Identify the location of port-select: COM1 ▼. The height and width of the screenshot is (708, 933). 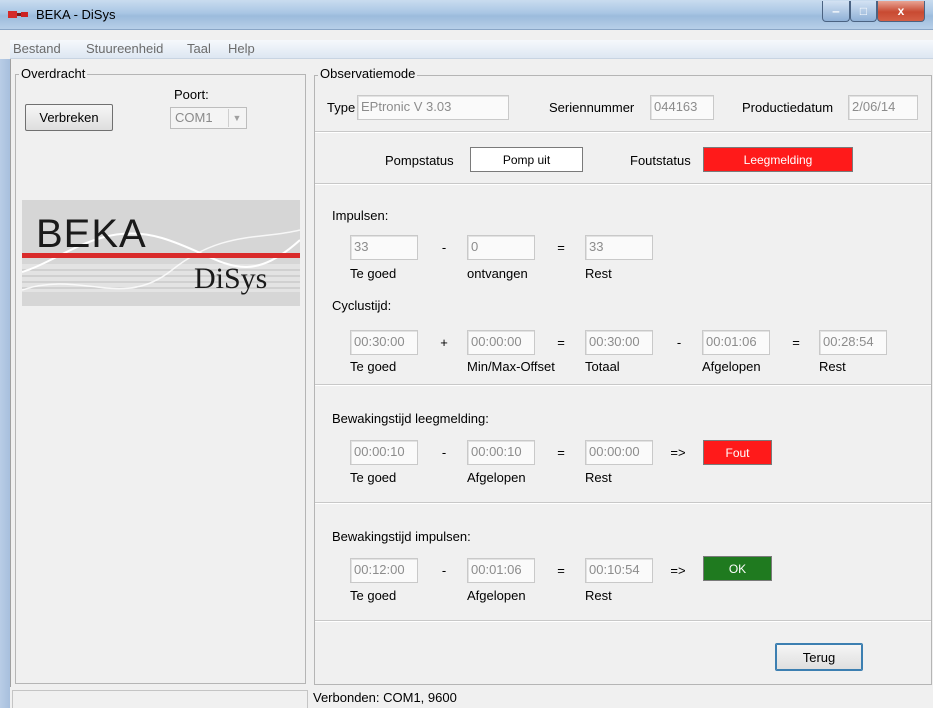
(208, 118).